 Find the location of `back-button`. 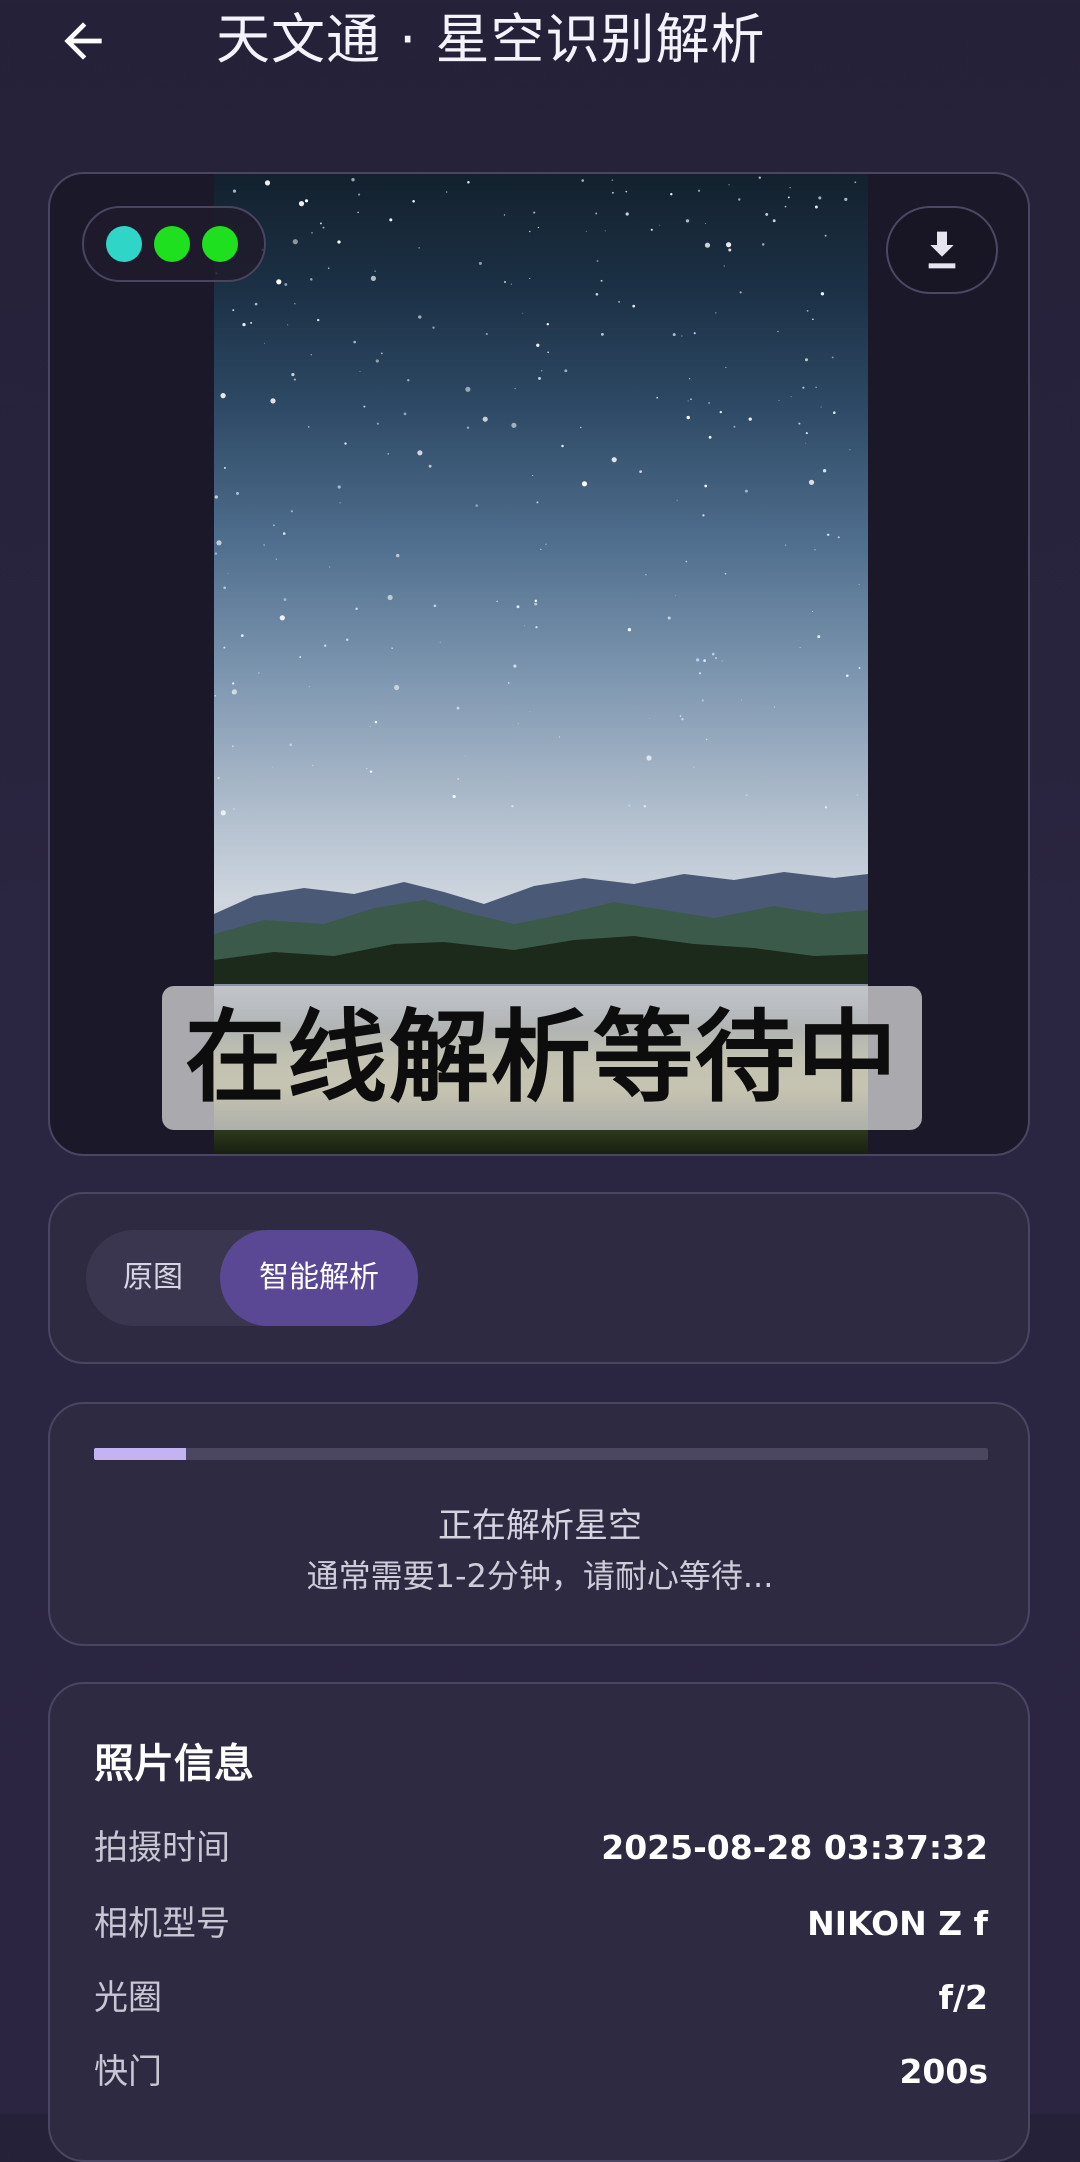

back-button is located at coordinates (83, 41).